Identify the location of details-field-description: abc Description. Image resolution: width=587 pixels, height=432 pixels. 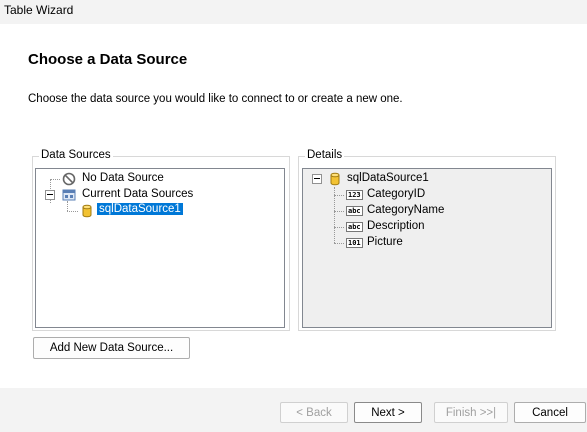
(423, 227).